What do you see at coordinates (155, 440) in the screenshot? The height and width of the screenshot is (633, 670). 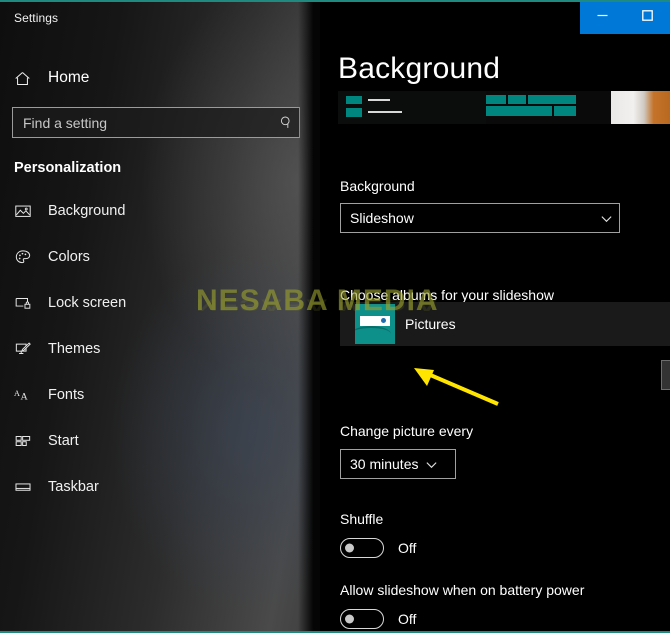 I see `sidebar-item-start: Start` at bounding box center [155, 440].